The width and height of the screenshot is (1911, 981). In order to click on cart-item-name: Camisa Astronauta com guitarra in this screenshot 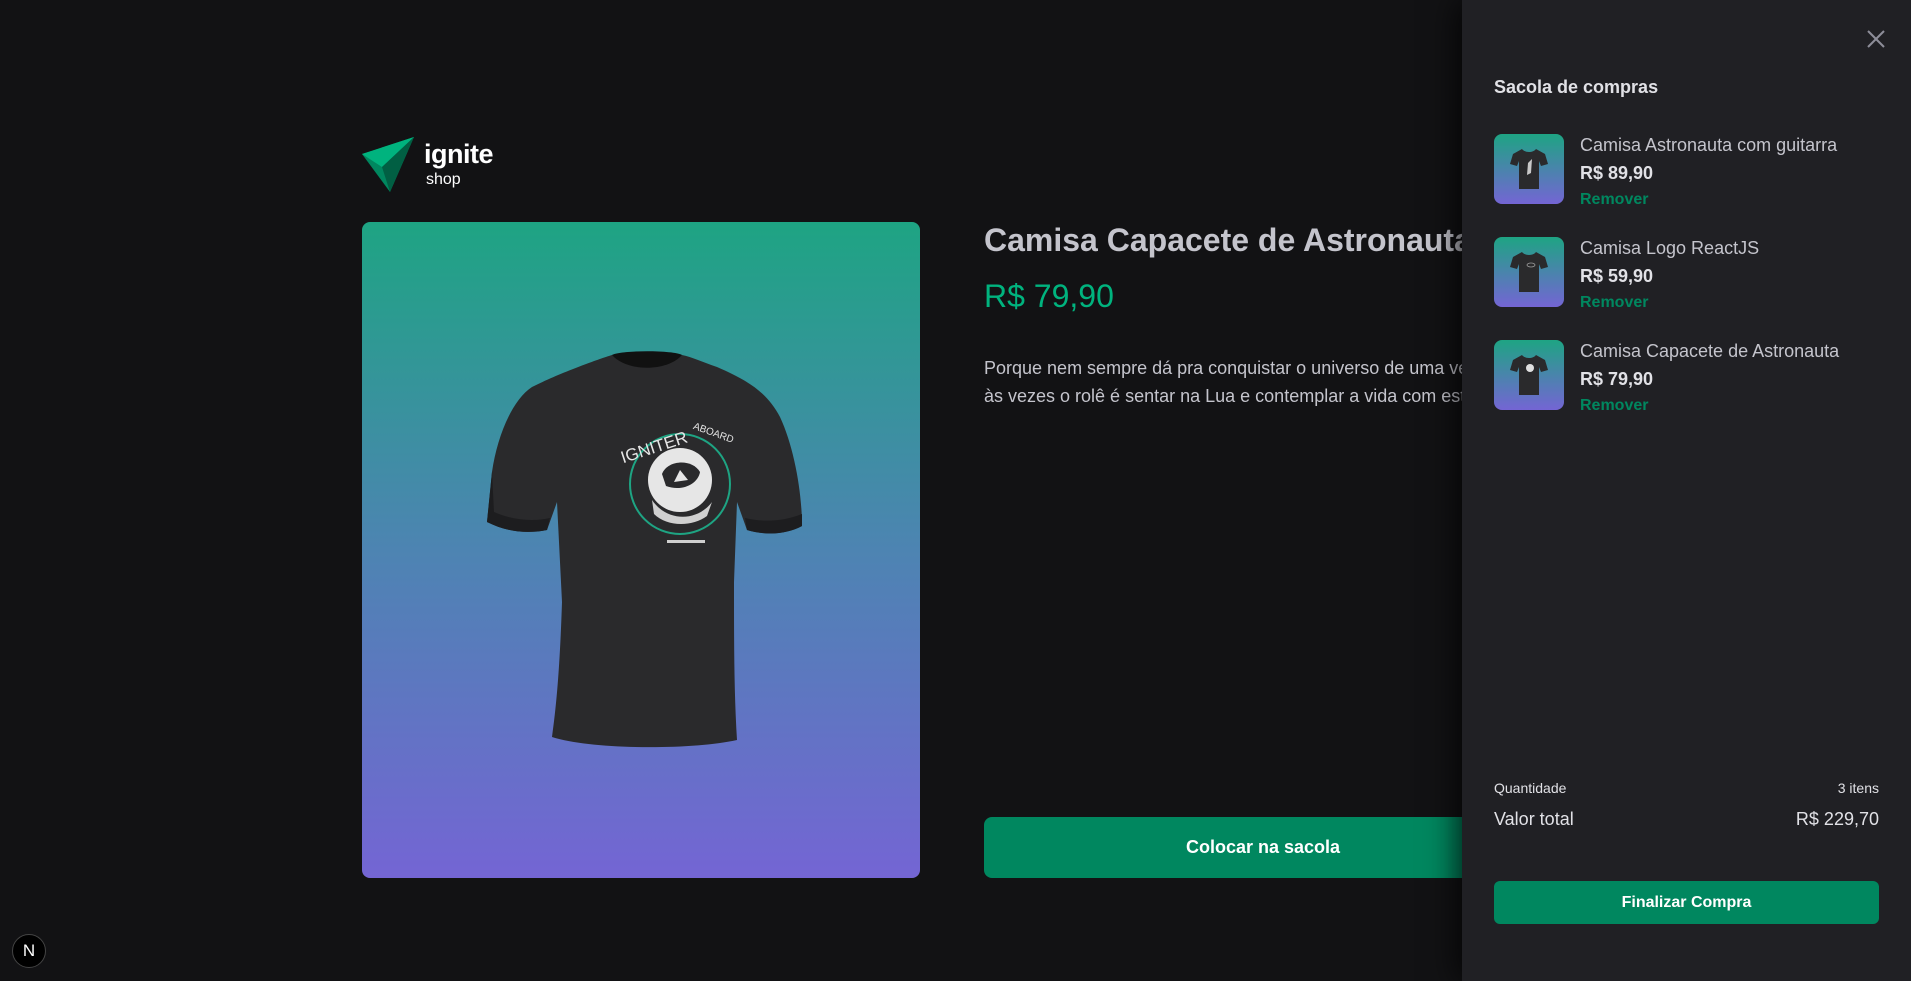, I will do `click(1709, 145)`.